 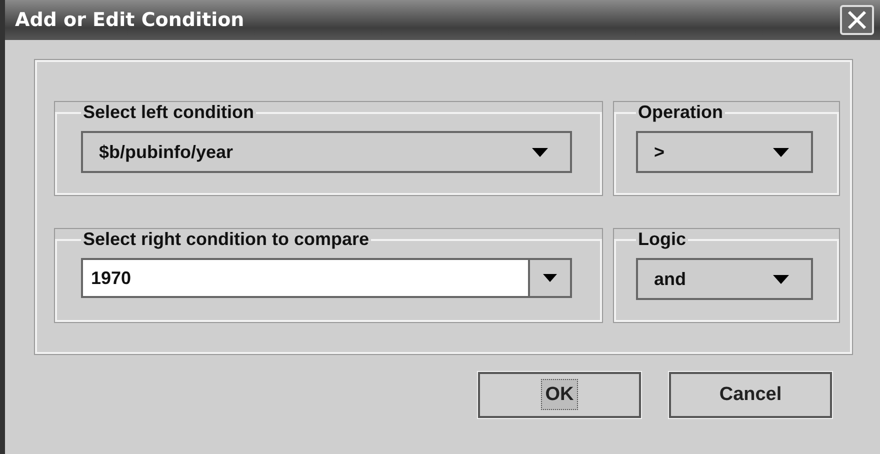 I want to click on dialog-button: Cancel, so click(x=750, y=395).